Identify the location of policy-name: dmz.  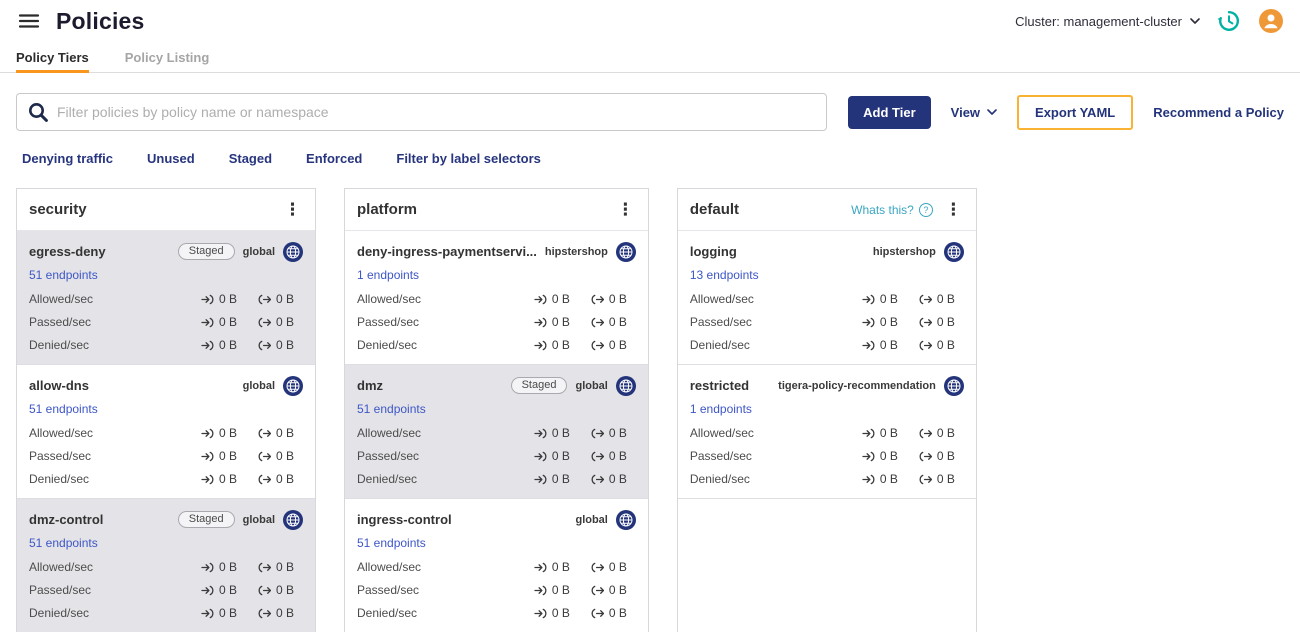
(370, 385).